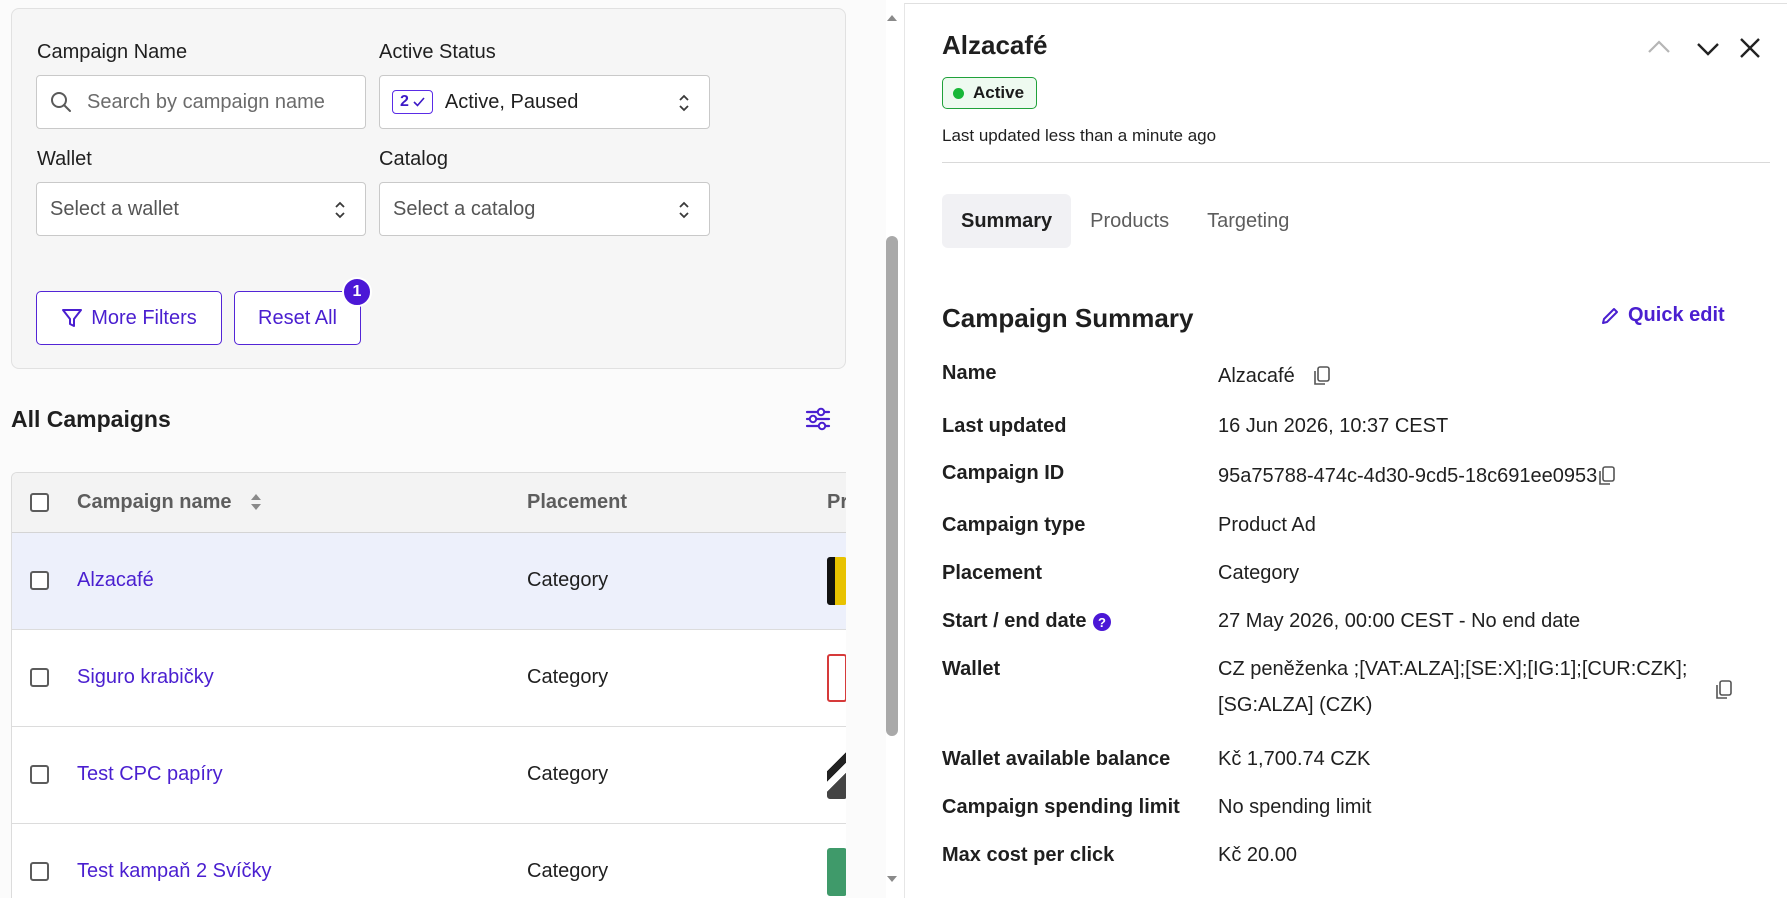 The image size is (1787, 898). I want to click on campaign-name-label: Campaign Name, so click(112, 52).